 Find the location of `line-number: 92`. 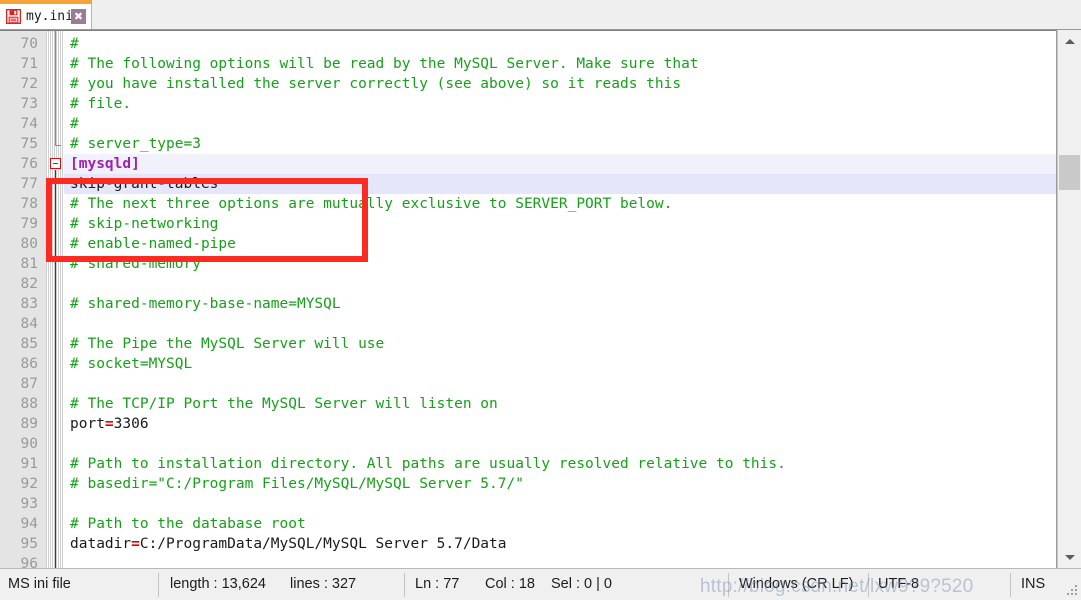

line-number: 92 is located at coordinates (29, 484).